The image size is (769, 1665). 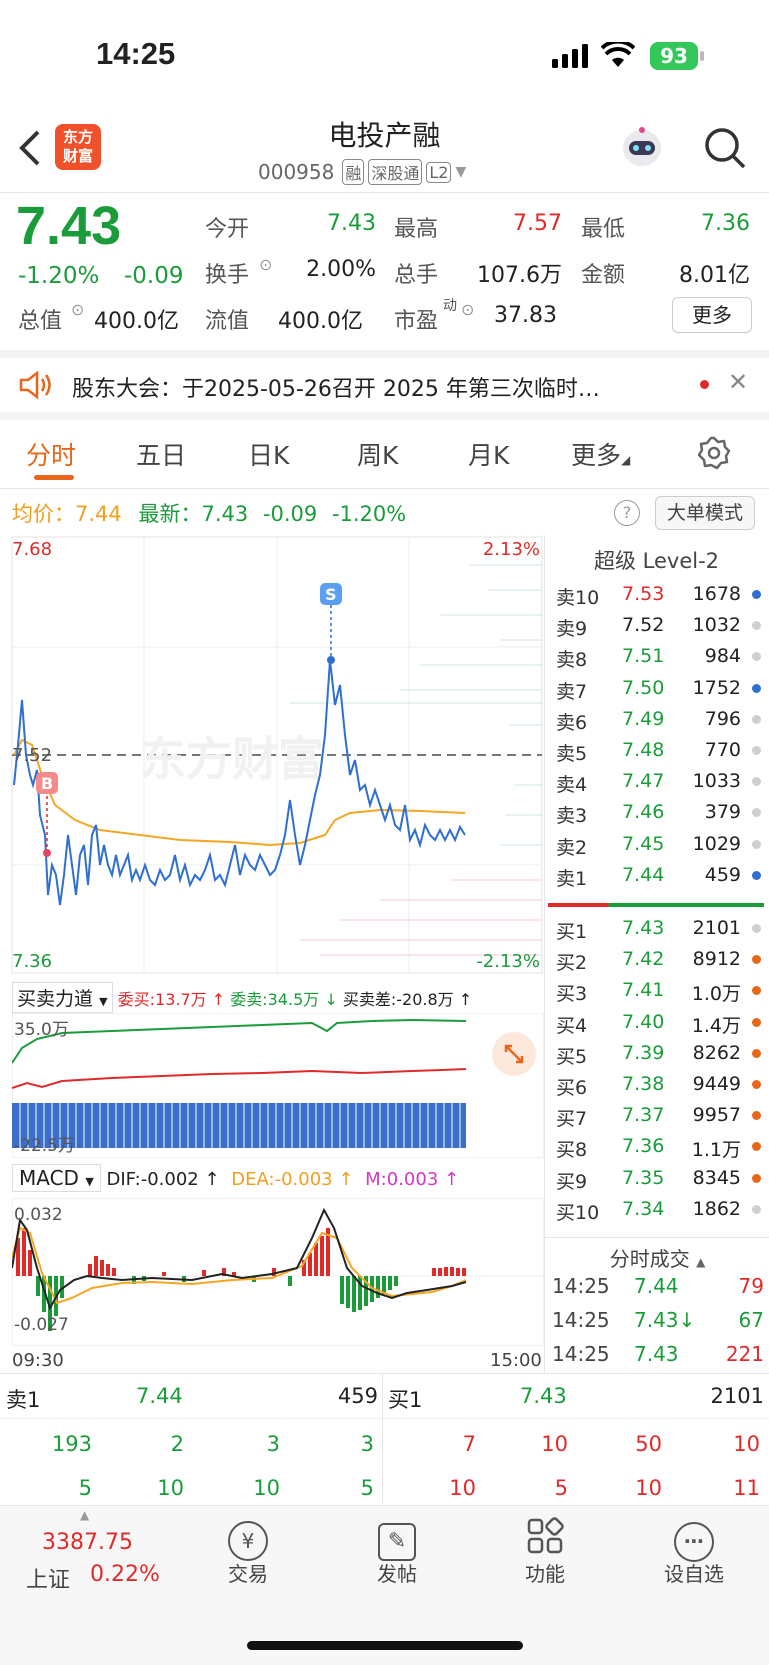 I want to click on orderbook-row: 卖9 7.52 1032, so click(x=660, y=625).